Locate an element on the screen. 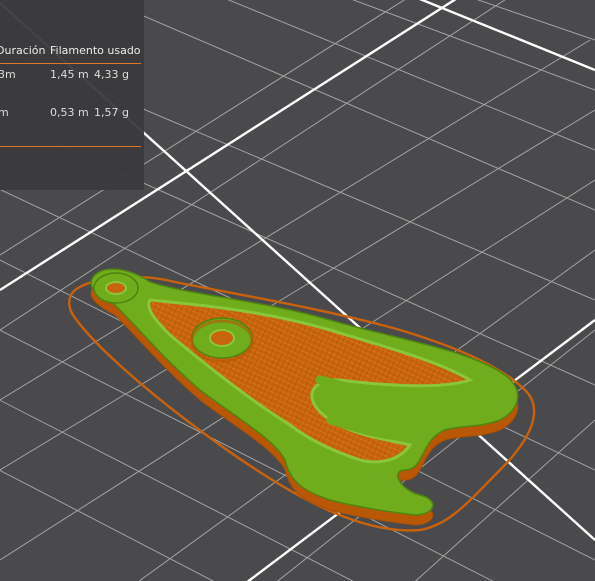 This screenshot has height=581, width=595. row-length: 1,45 m is located at coordinates (69, 74).